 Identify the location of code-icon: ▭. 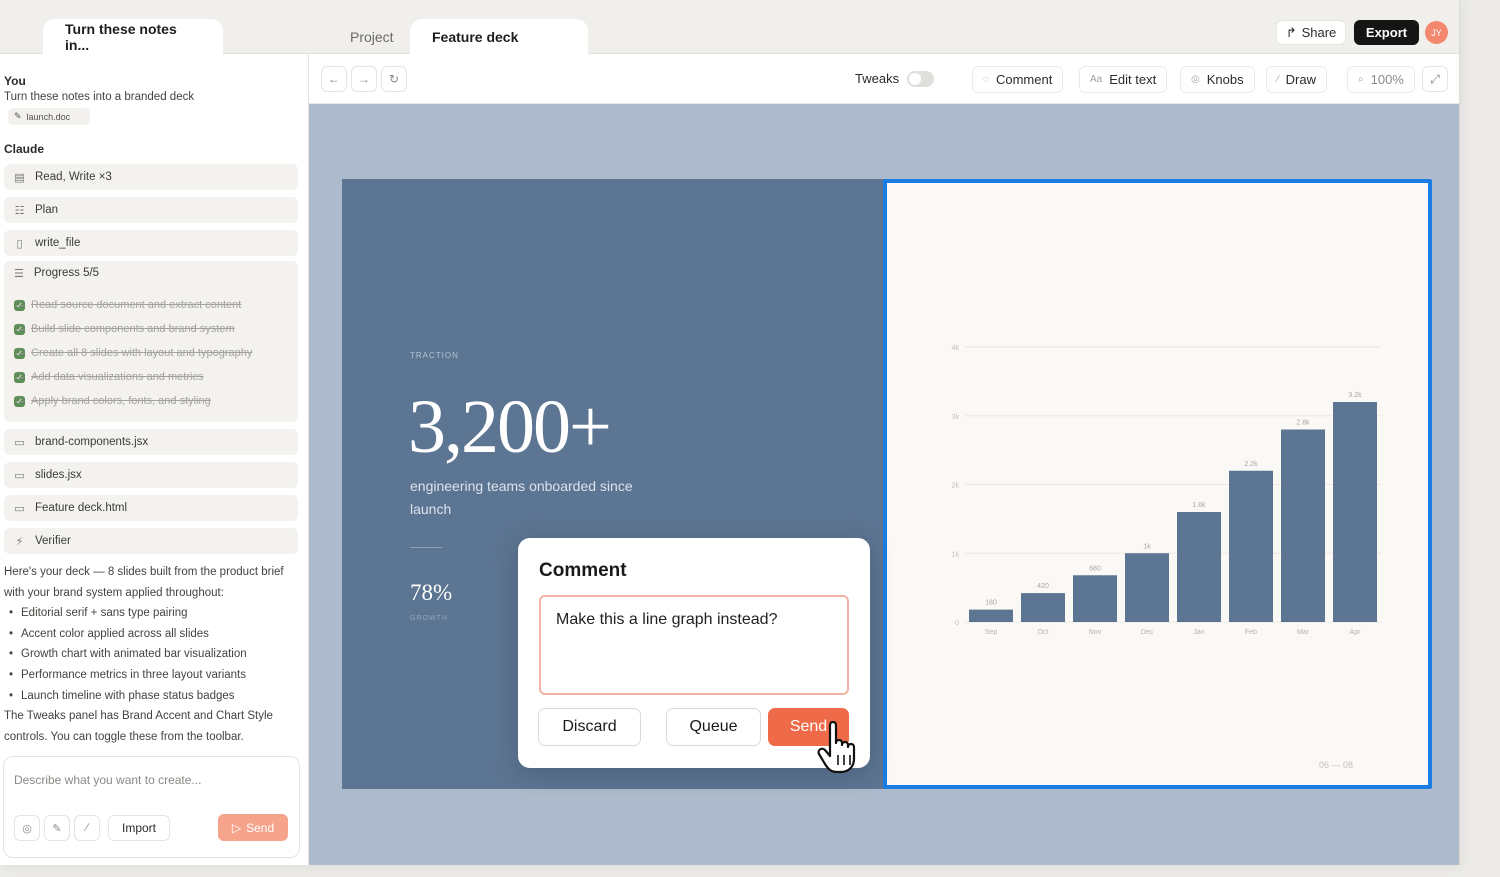
(19, 508).